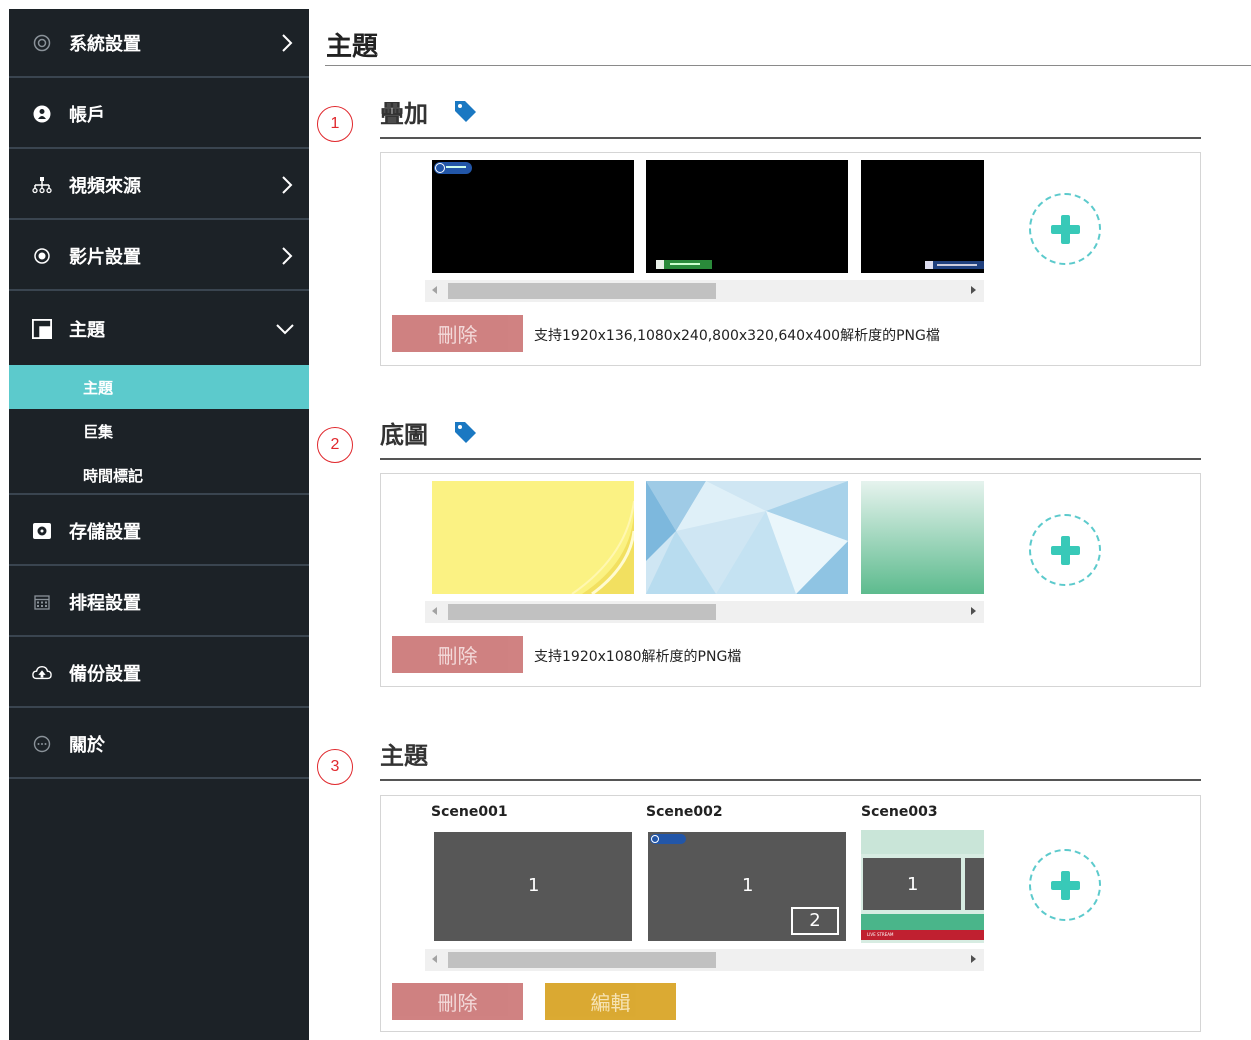 Image resolution: width=1251 pixels, height=1040 pixels. Describe the element at coordinates (105, 603) in the screenshot. I see `nav-label: 排程設置` at that location.